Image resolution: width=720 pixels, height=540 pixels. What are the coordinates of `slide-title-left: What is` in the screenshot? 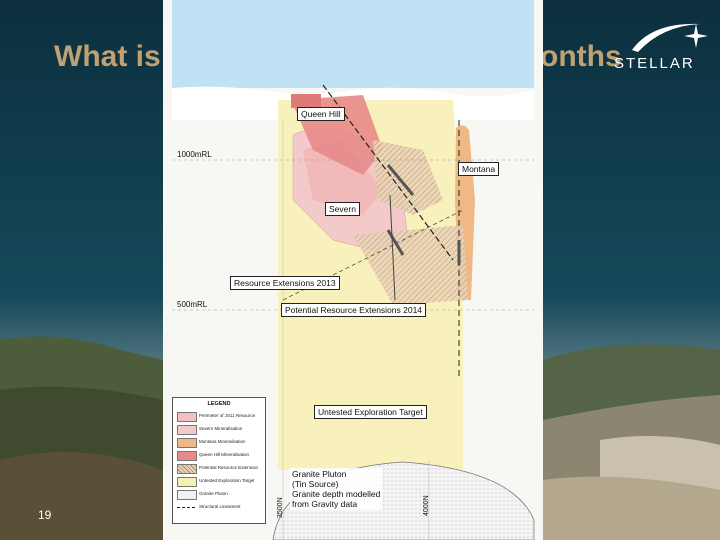 It's located at (107, 56).